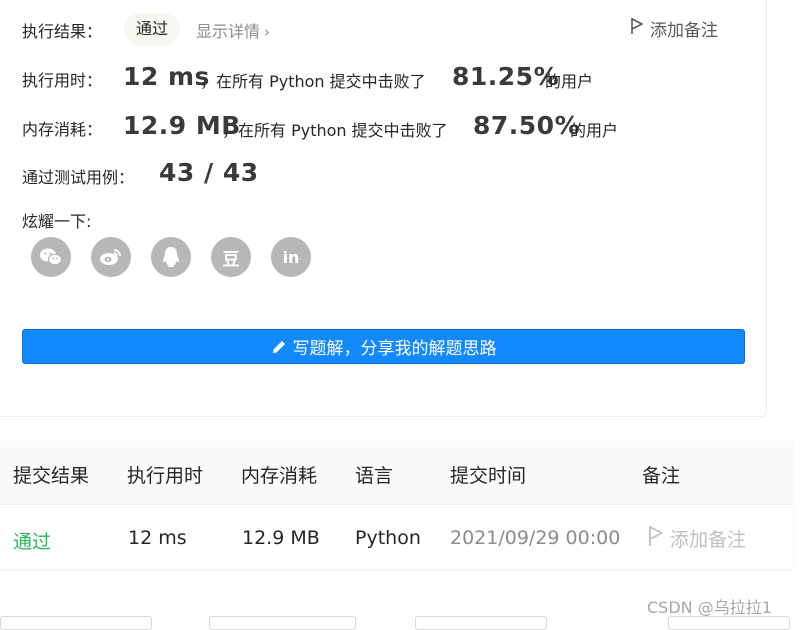  What do you see at coordinates (152, 29) in the screenshot?
I see `status-badge: 通过` at bounding box center [152, 29].